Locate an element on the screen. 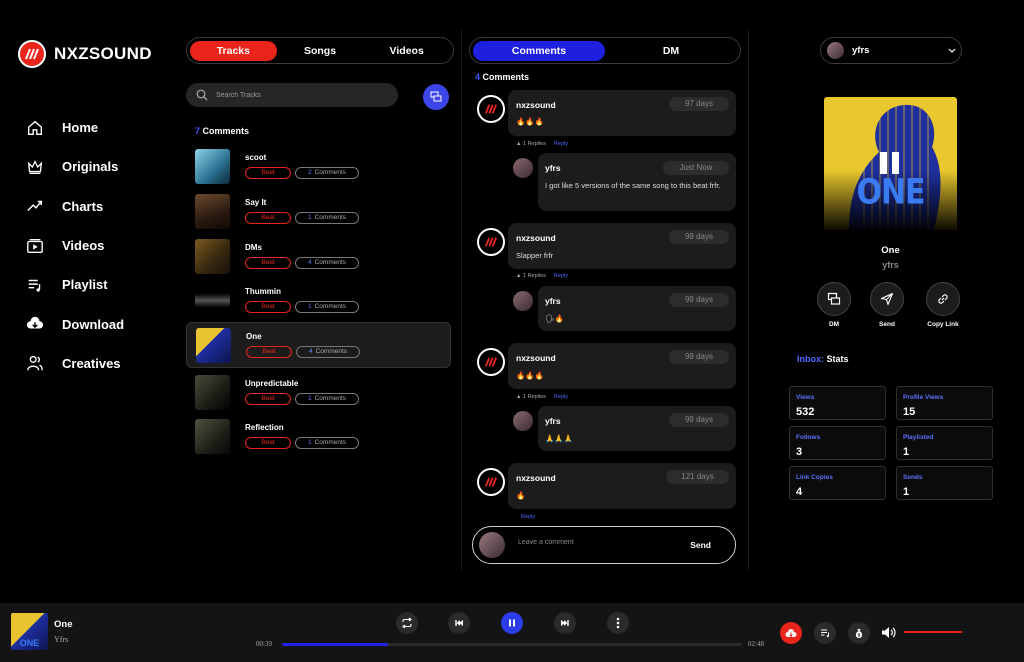  skip-forward-icon is located at coordinates (565, 623).